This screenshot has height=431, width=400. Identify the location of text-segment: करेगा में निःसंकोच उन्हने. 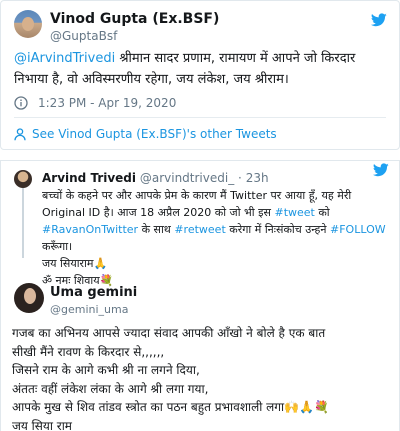
(277, 229).